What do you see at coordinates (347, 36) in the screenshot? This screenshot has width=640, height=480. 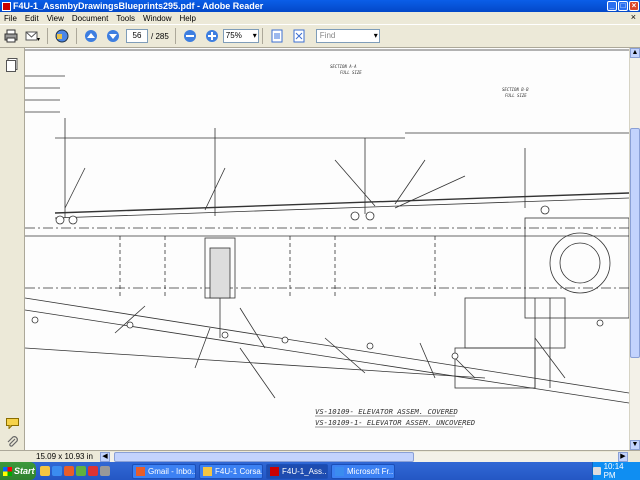 I see `find-input: Find` at bounding box center [347, 36].